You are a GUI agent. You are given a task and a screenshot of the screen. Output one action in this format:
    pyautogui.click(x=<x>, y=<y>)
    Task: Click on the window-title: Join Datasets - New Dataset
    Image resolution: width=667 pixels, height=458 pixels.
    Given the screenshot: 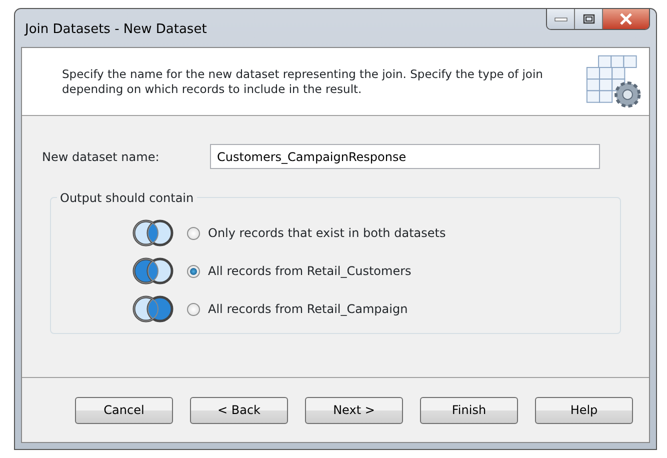 What is the action you would take?
    pyautogui.click(x=115, y=30)
    